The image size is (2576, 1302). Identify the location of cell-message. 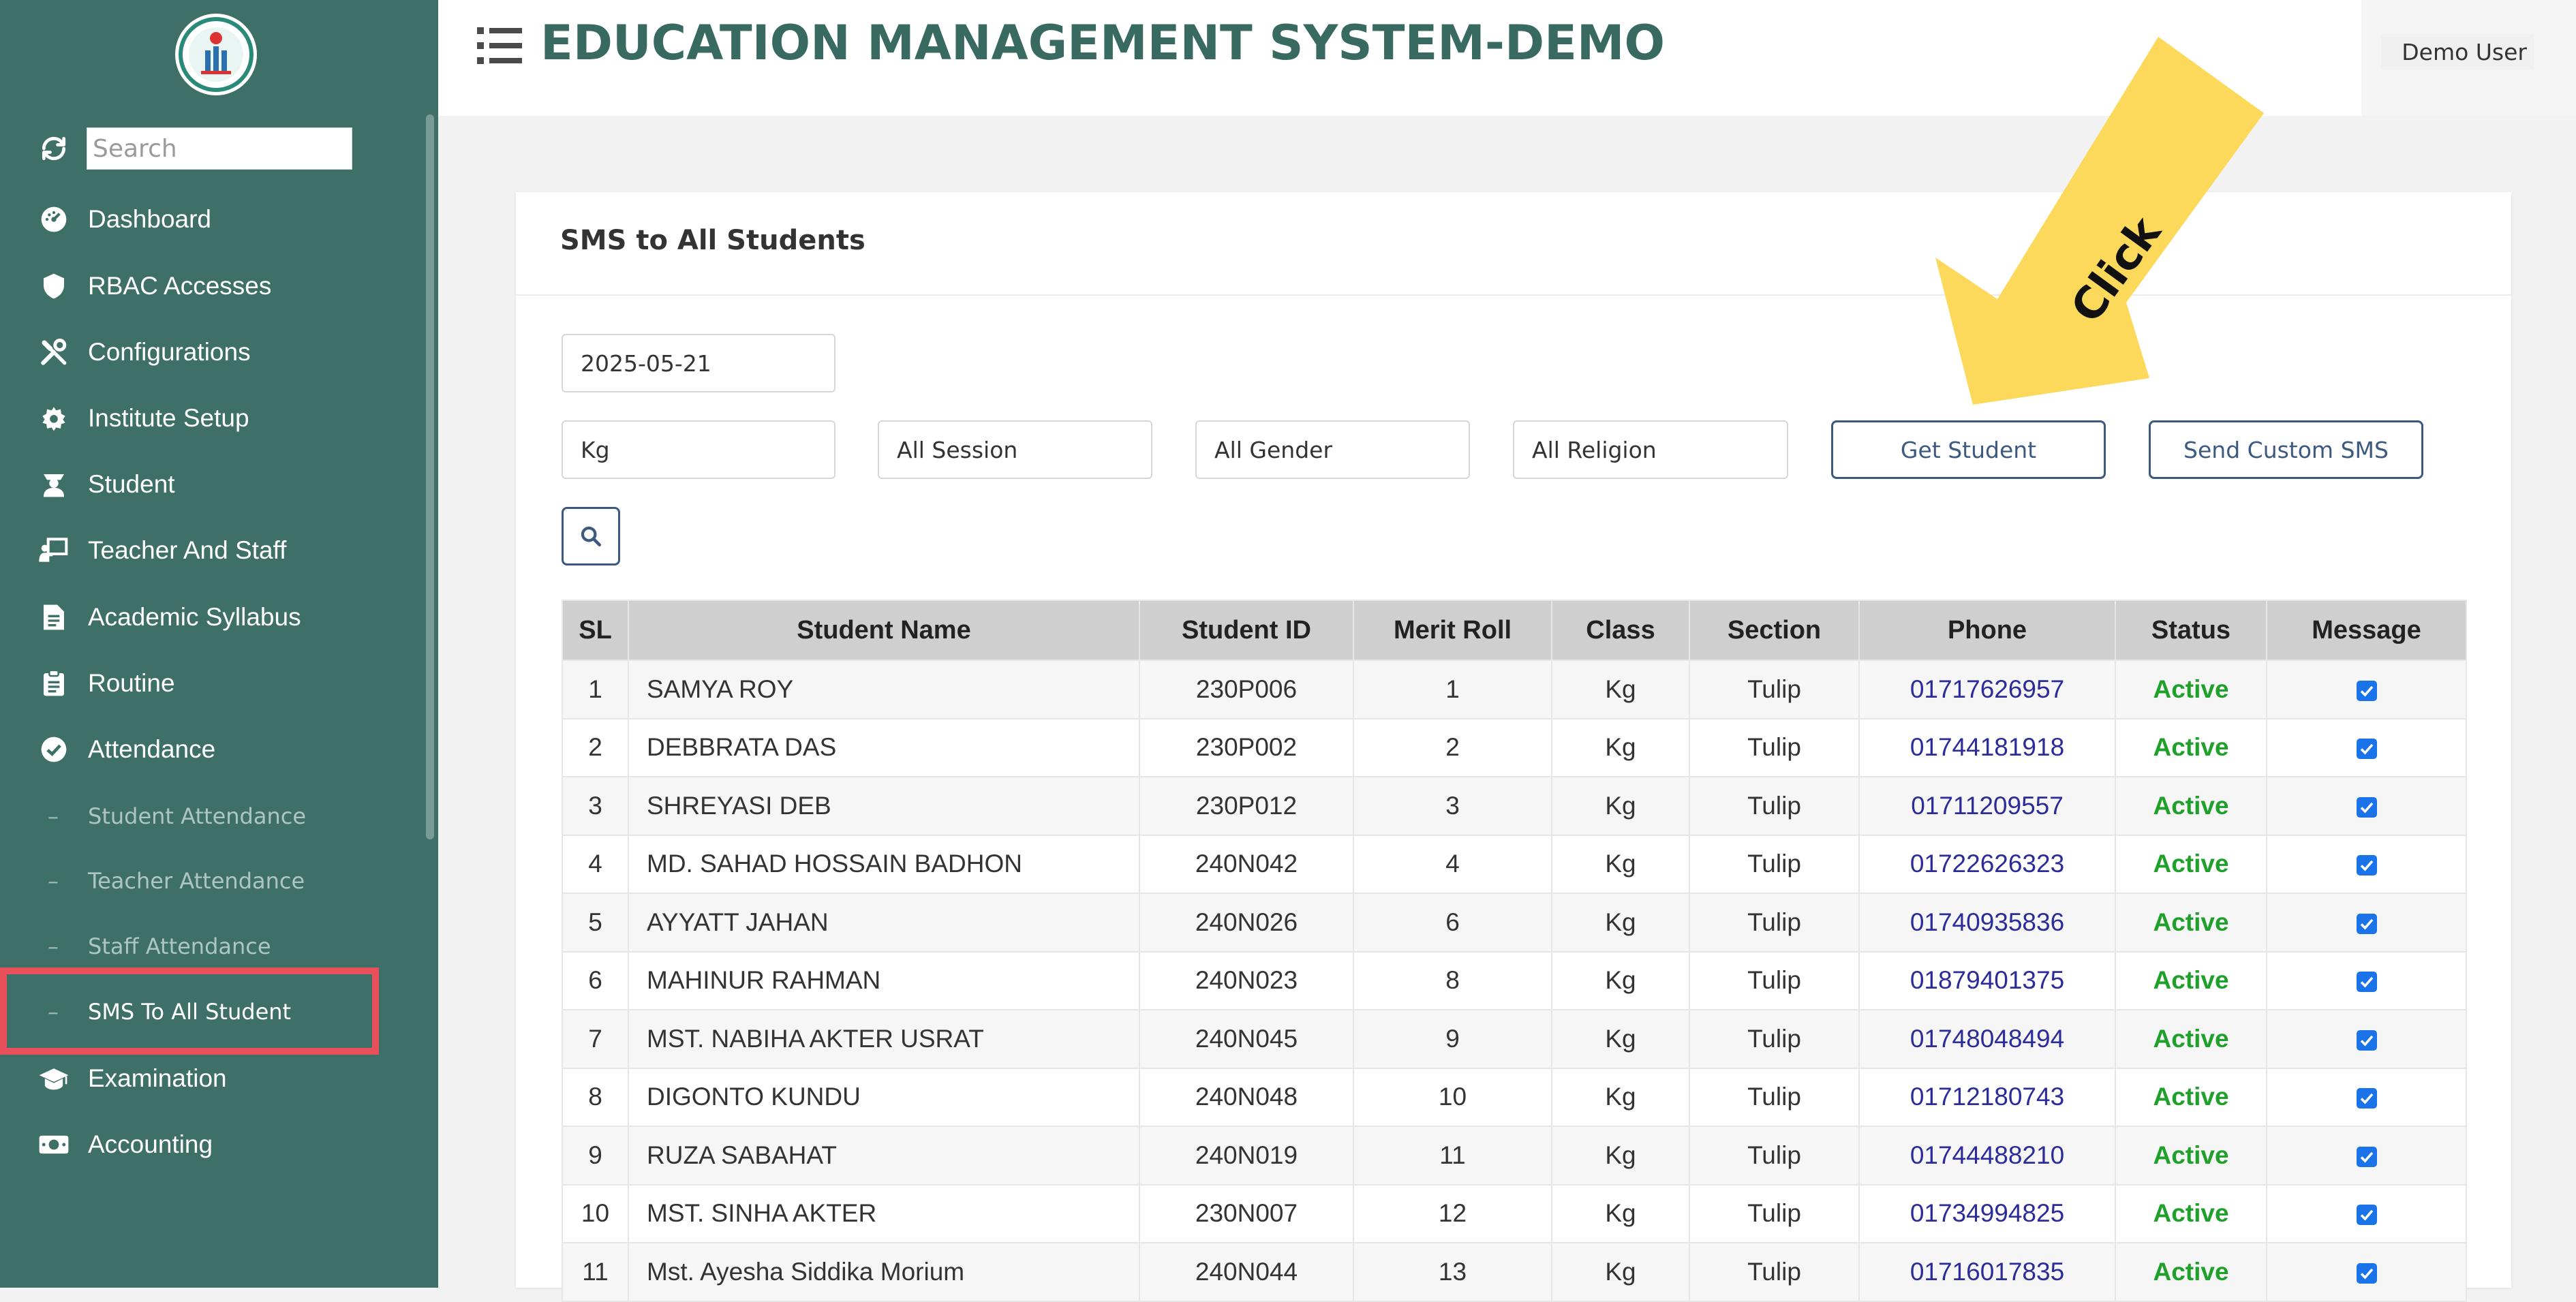
(2366, 922).